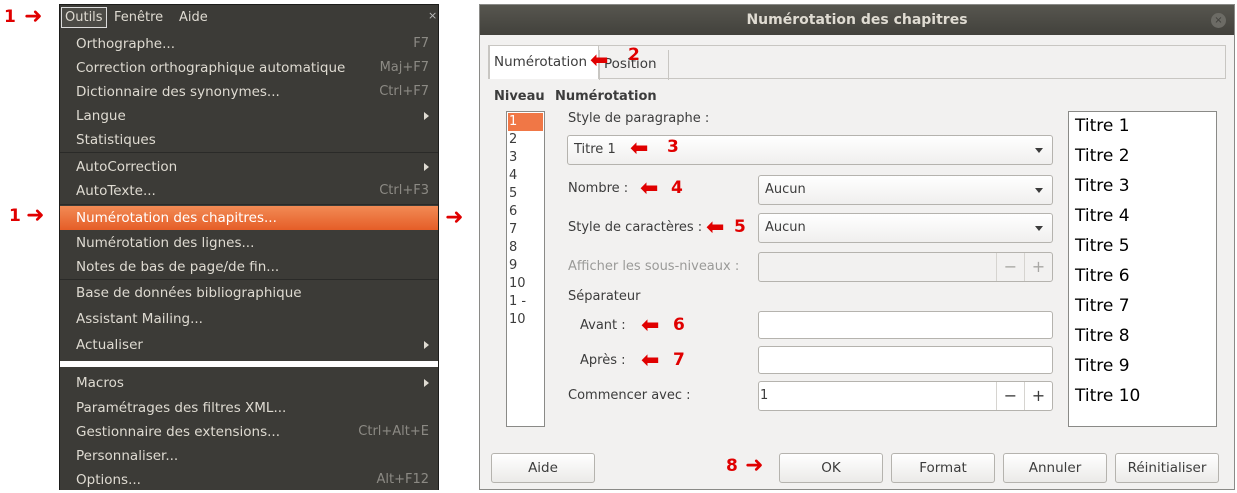  I want to click on menu-item-orthographe: Orthographe... F7, so click(249, 44).